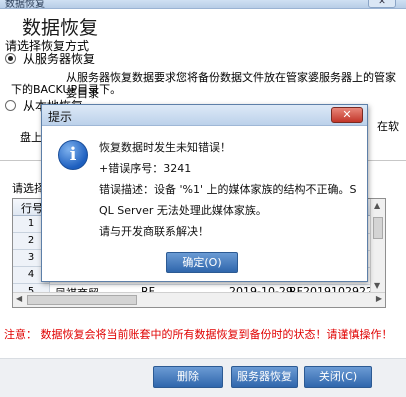  Describe the element at coordinates (73, 155) in the screenshot. I see `info-icon: i` at that location.